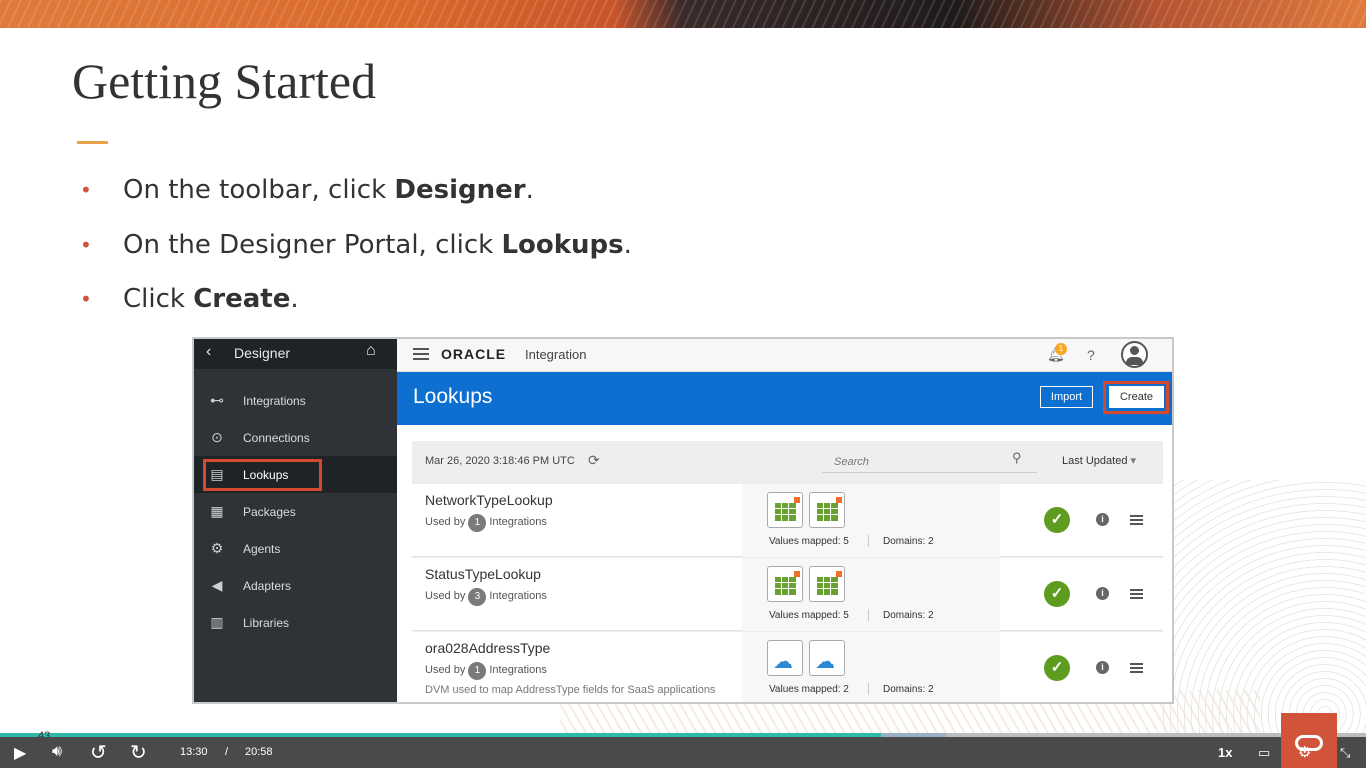 The width and height of the screenshot is (1366, 768). Describe the element at coordinates (1136, 397) in the screenshot. I see `create-button: Create` at that location.